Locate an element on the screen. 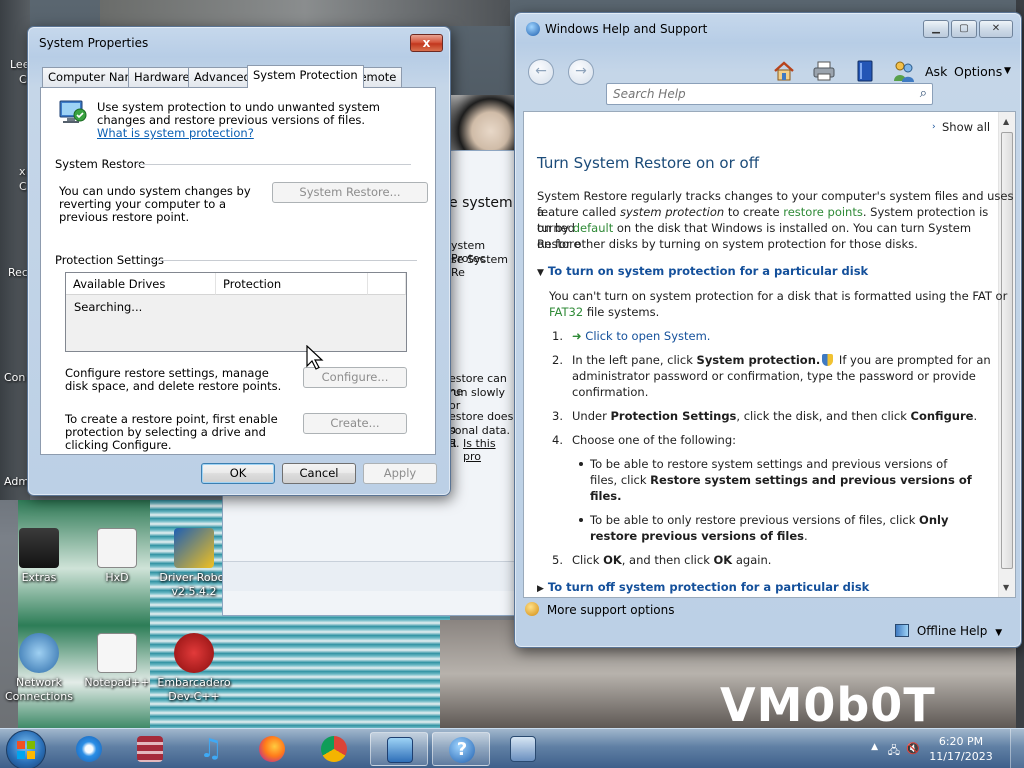 The image size is (1024, 768). network-status-icon: 🖧 is located at coordinates (894, 751).